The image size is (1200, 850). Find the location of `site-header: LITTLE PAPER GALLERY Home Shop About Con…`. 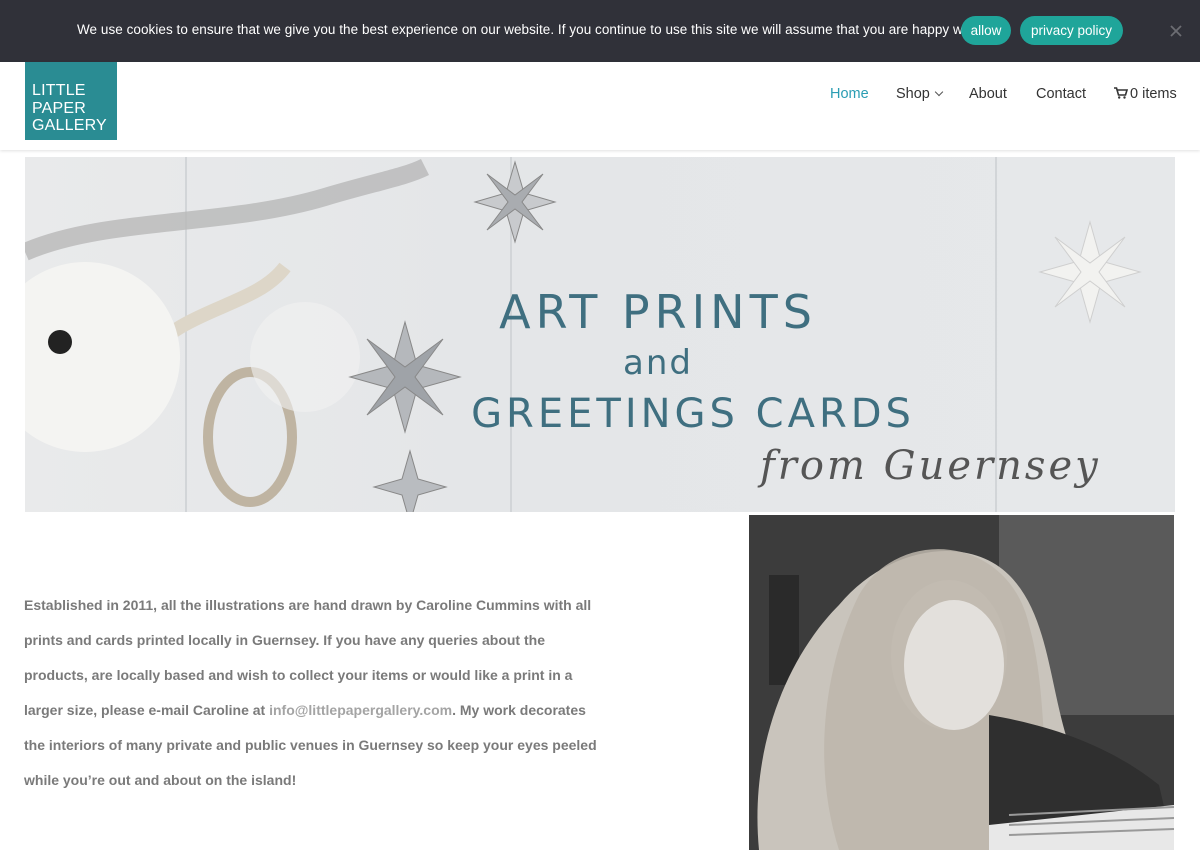

site-header: LITTLE PAPER GALLERY Home Shop About Con… is located at coordinates (600, 106).